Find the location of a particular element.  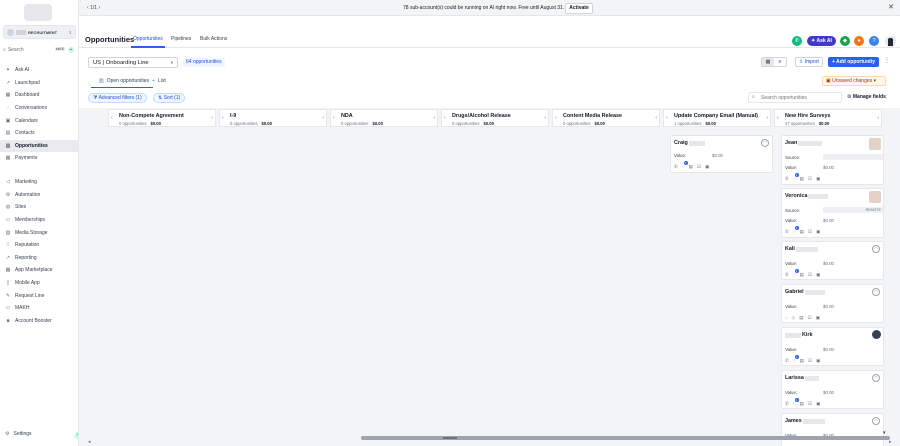

sidebar-item-sites: ◍ Sites is located at coordinates (39, 207).